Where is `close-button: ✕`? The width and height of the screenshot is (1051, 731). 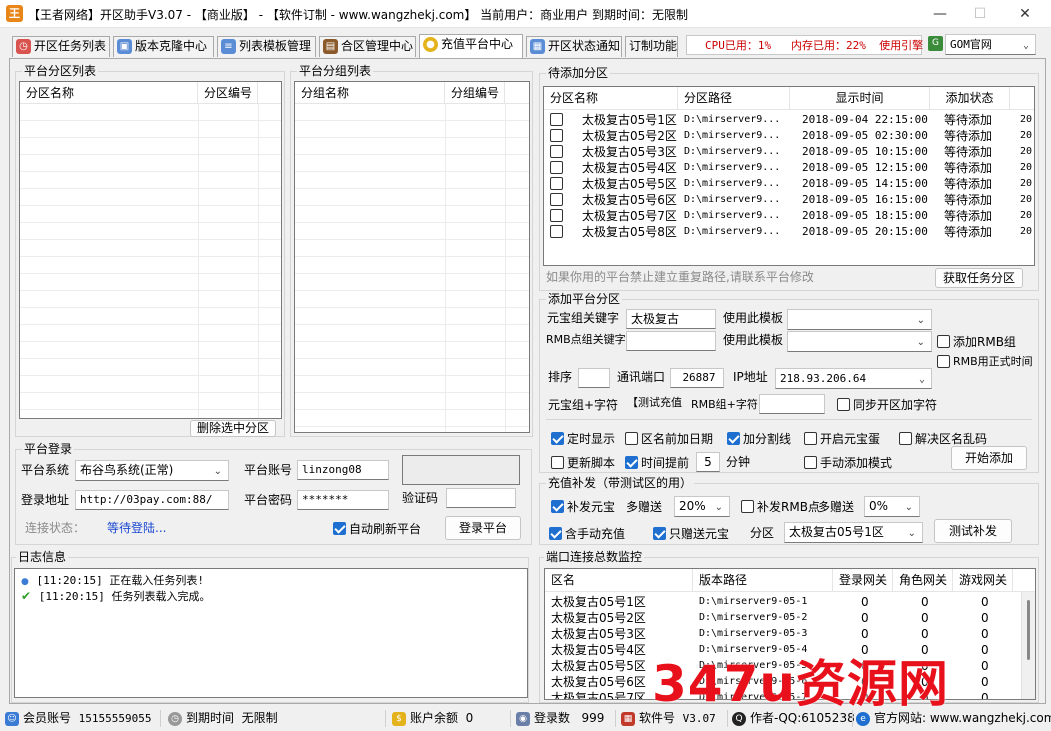 close-button: ✕ is located at coordinates (1025, 14).